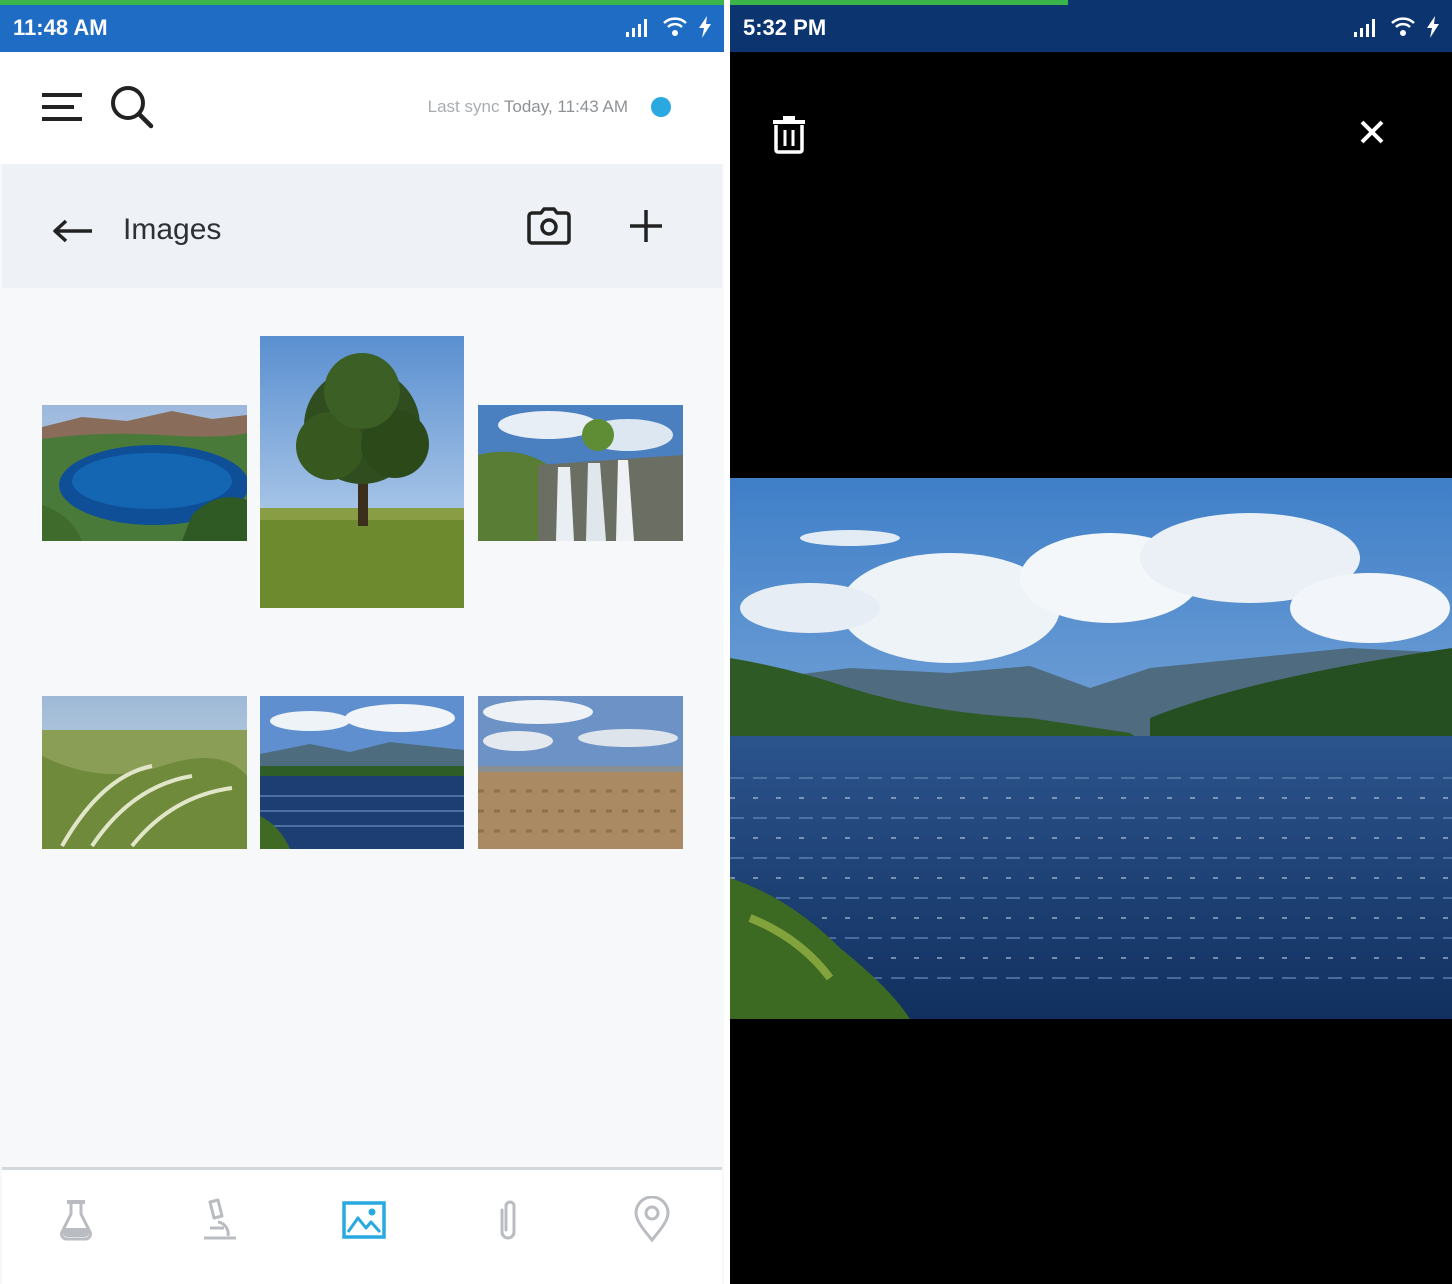  Describe the element at coordinates (60, 27) in the screenshot. I see `status-time: 11:48 AM` at that location.